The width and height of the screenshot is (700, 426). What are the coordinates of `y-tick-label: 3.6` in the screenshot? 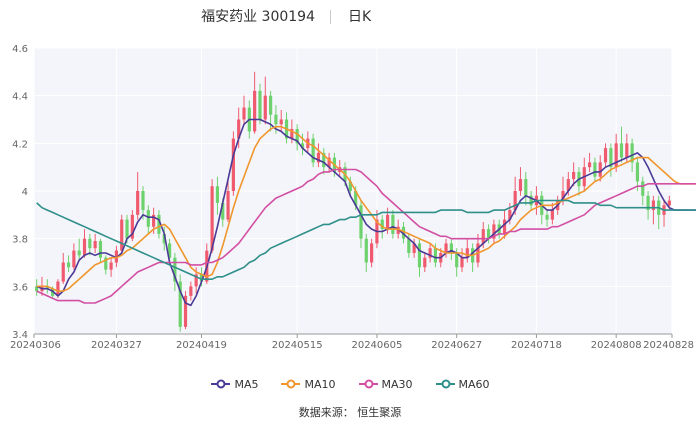 It's located at (20, 287).